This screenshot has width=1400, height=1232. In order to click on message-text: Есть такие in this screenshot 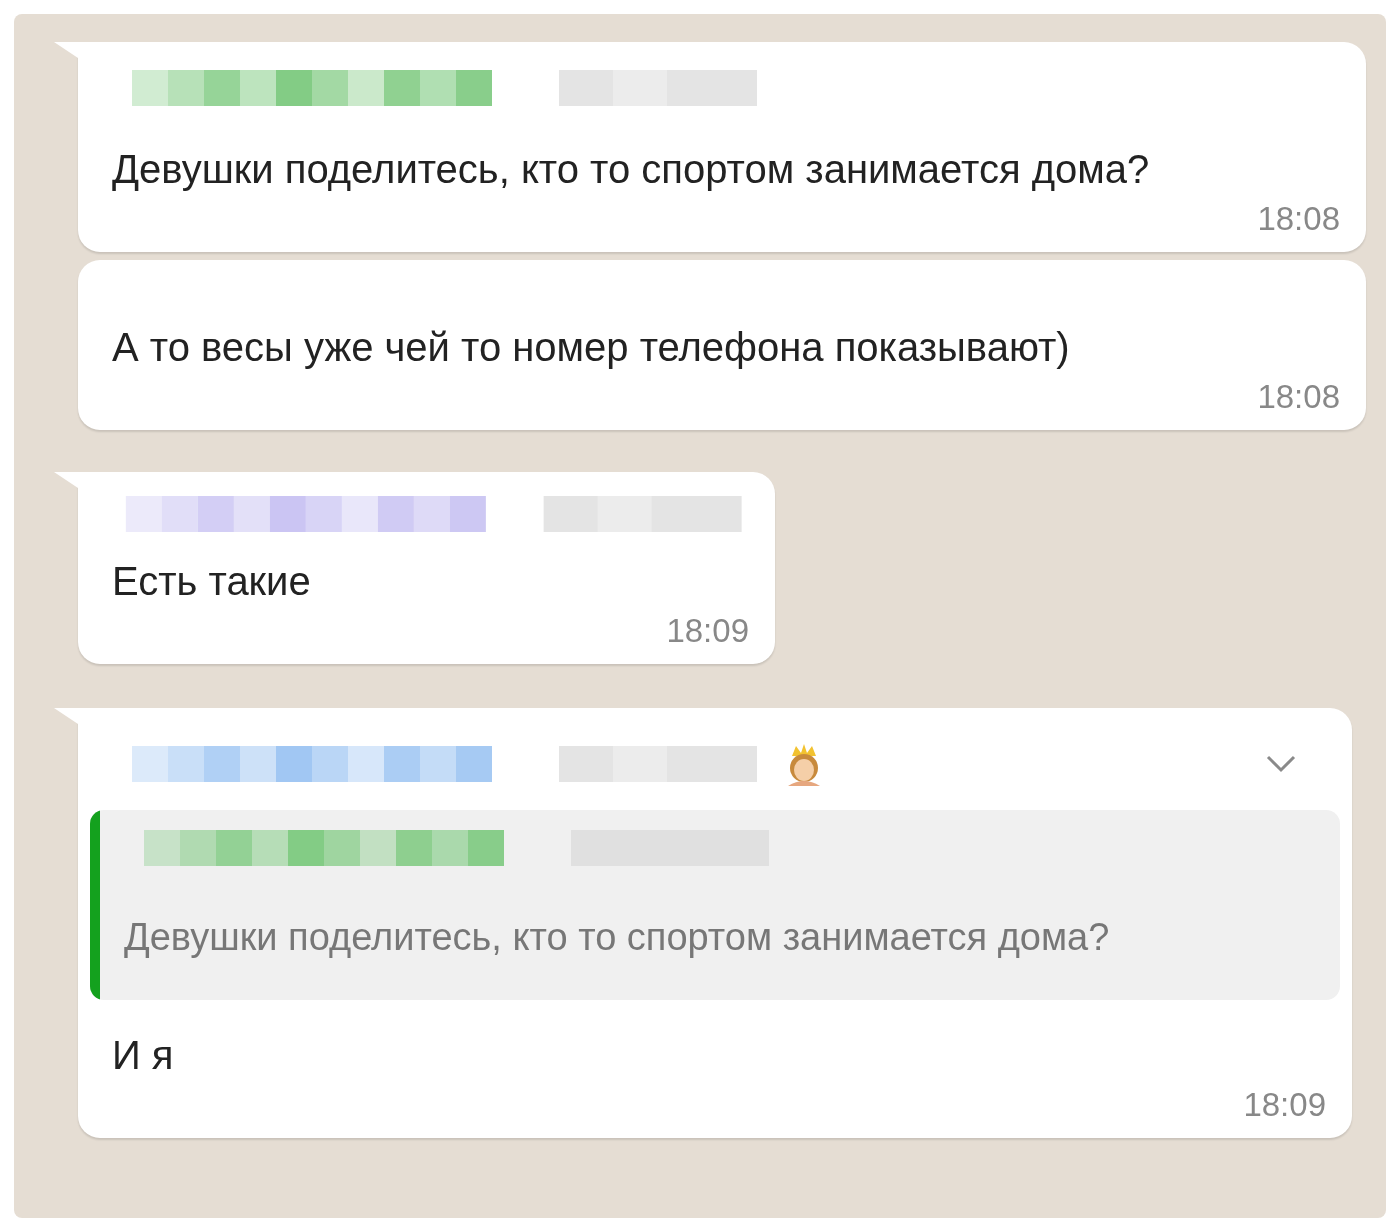, I will do `click(212, 581)`.